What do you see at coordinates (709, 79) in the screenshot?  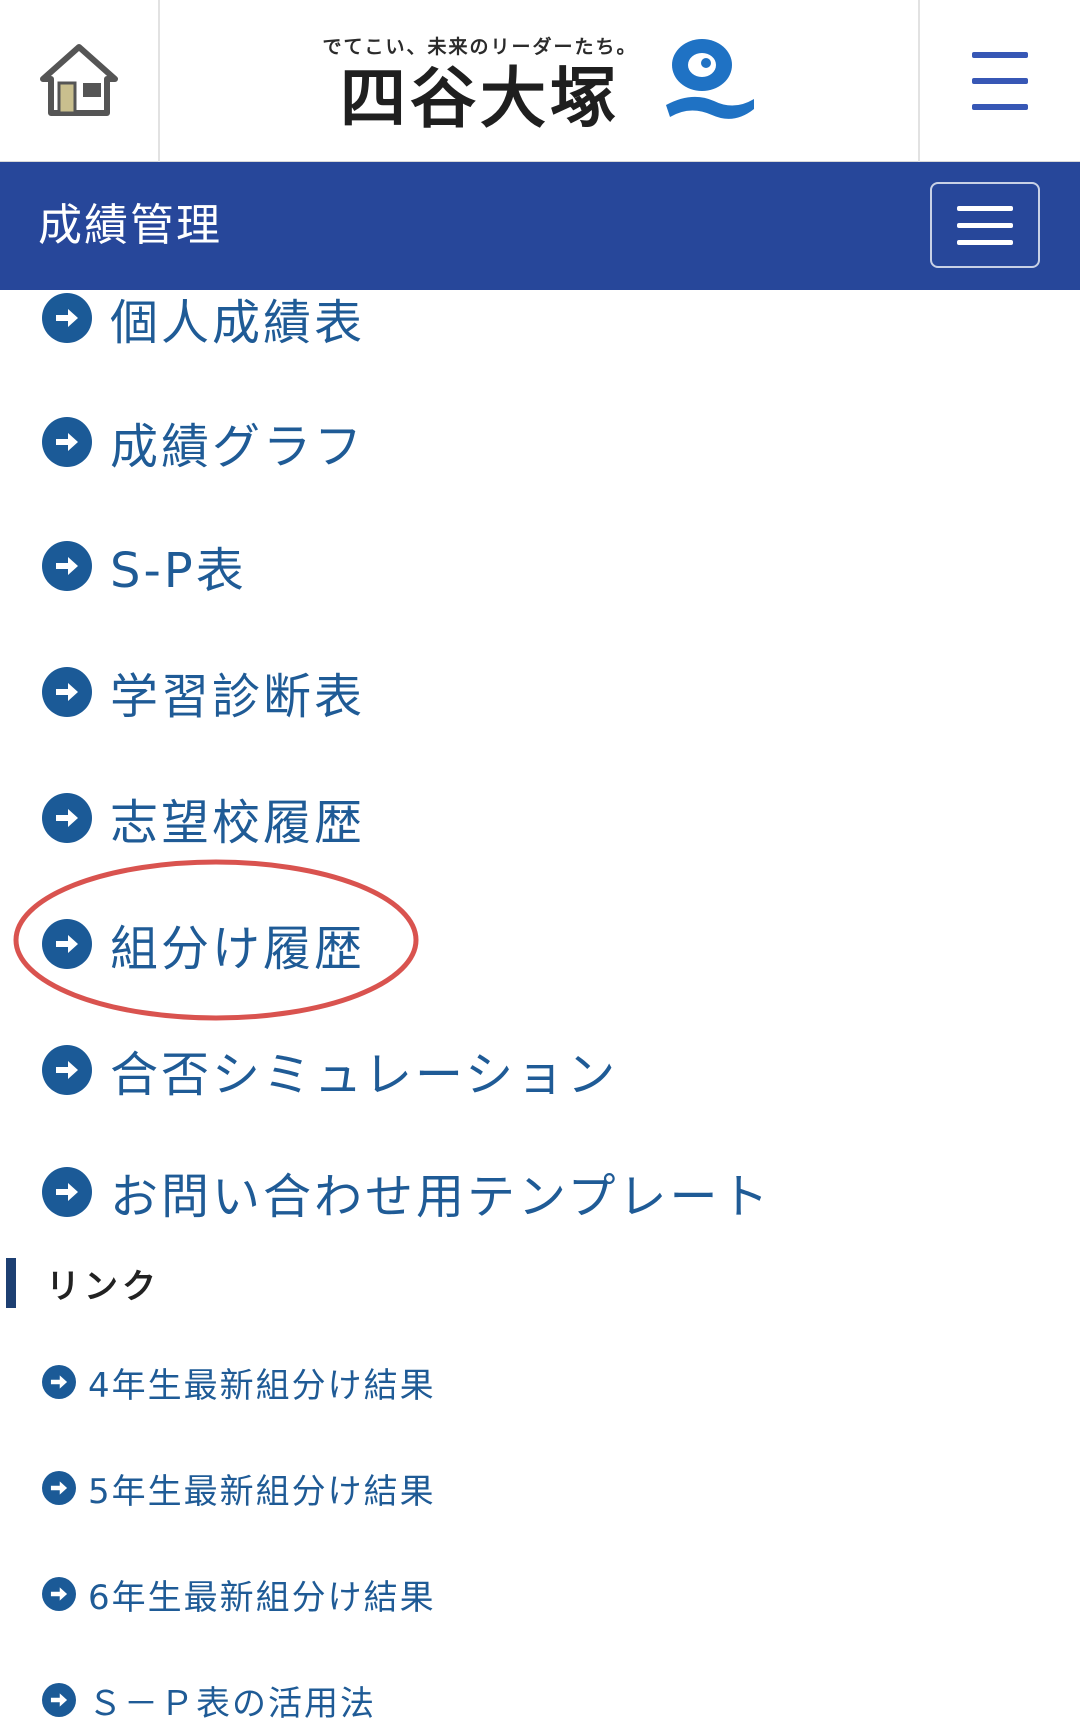 I see `mascot-logo-icon` at bounding box center [709, 79].